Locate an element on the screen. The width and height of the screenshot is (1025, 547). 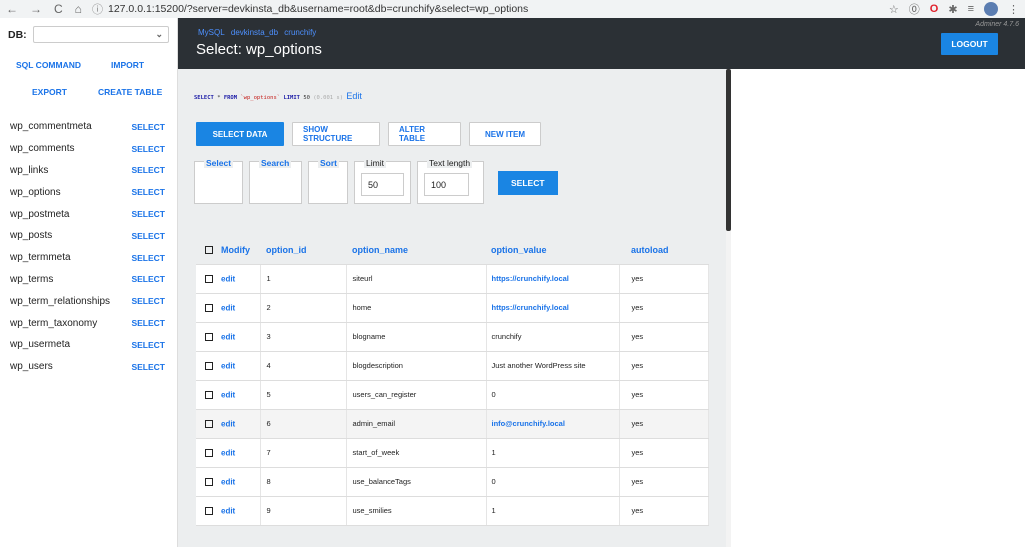
sidebar-table-name: wp_termmeta is located at coordinates (40, 257).